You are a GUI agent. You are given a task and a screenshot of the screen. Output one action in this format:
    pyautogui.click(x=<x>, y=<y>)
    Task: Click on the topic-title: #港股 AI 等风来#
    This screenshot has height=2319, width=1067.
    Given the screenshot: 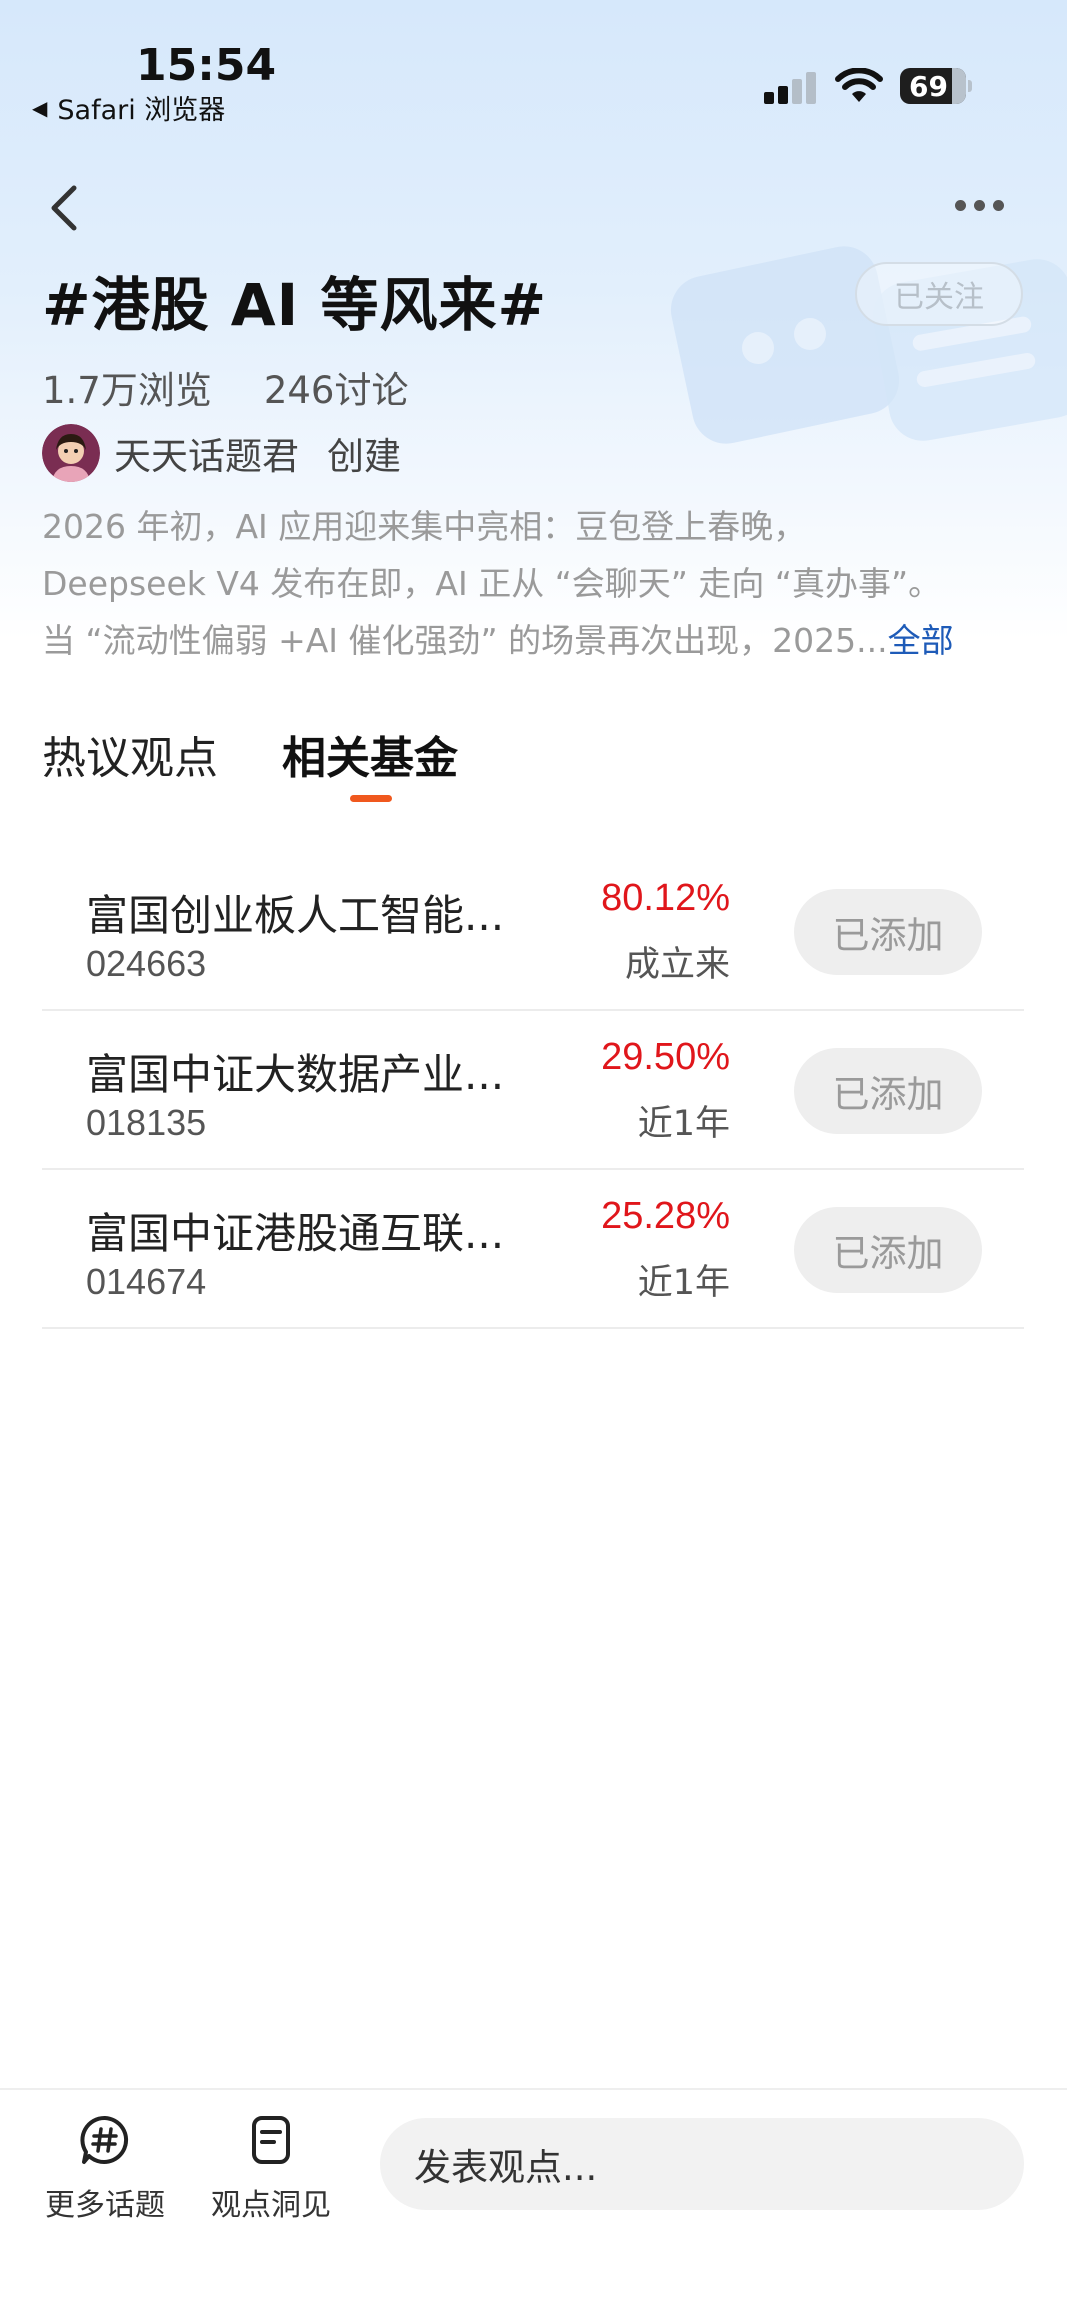 What is the action you would take?
    pyautogui.click(x=295, y=305)
    